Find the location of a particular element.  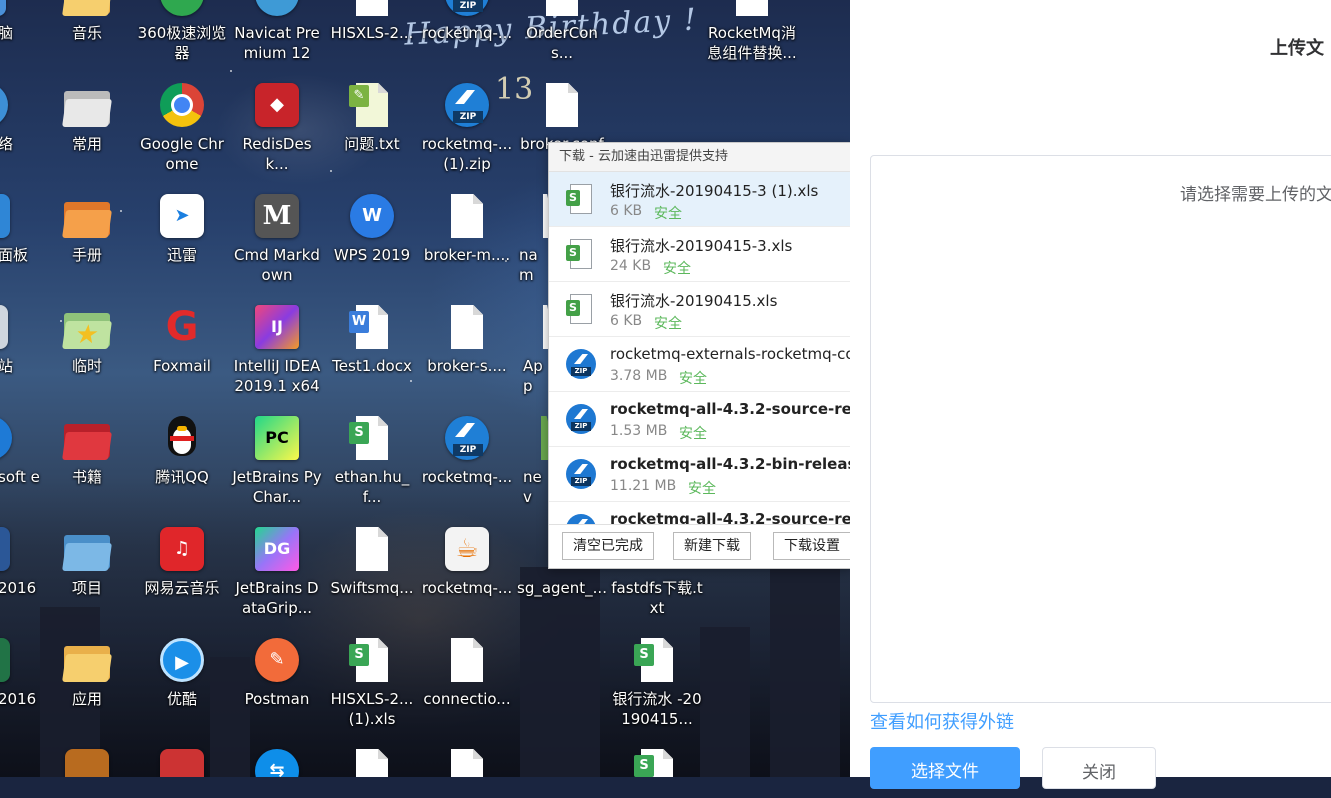

desktop-icon-apps: 应用 is located at coordinates (87, 672).